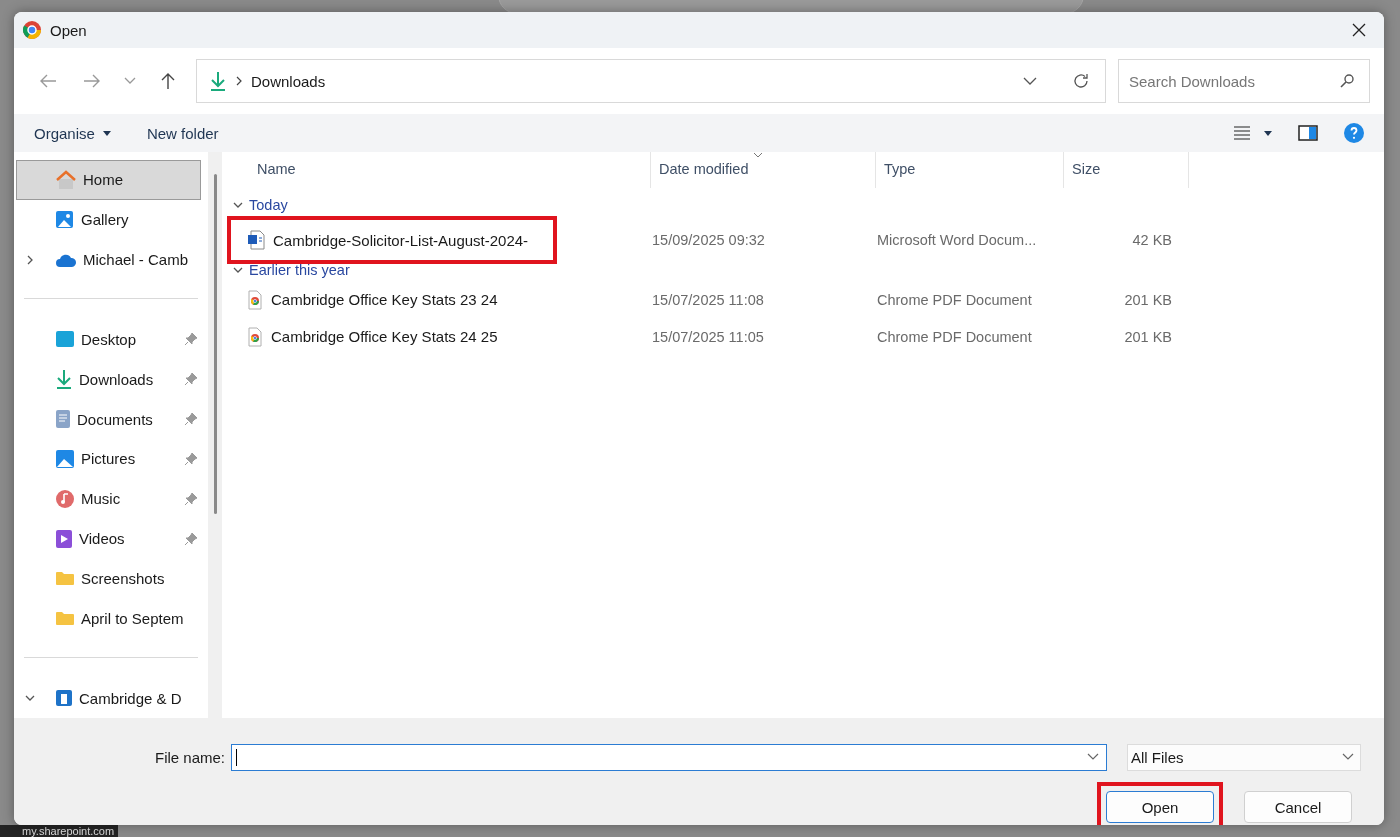  I want to click on chrome-icon, so click(32, 30).